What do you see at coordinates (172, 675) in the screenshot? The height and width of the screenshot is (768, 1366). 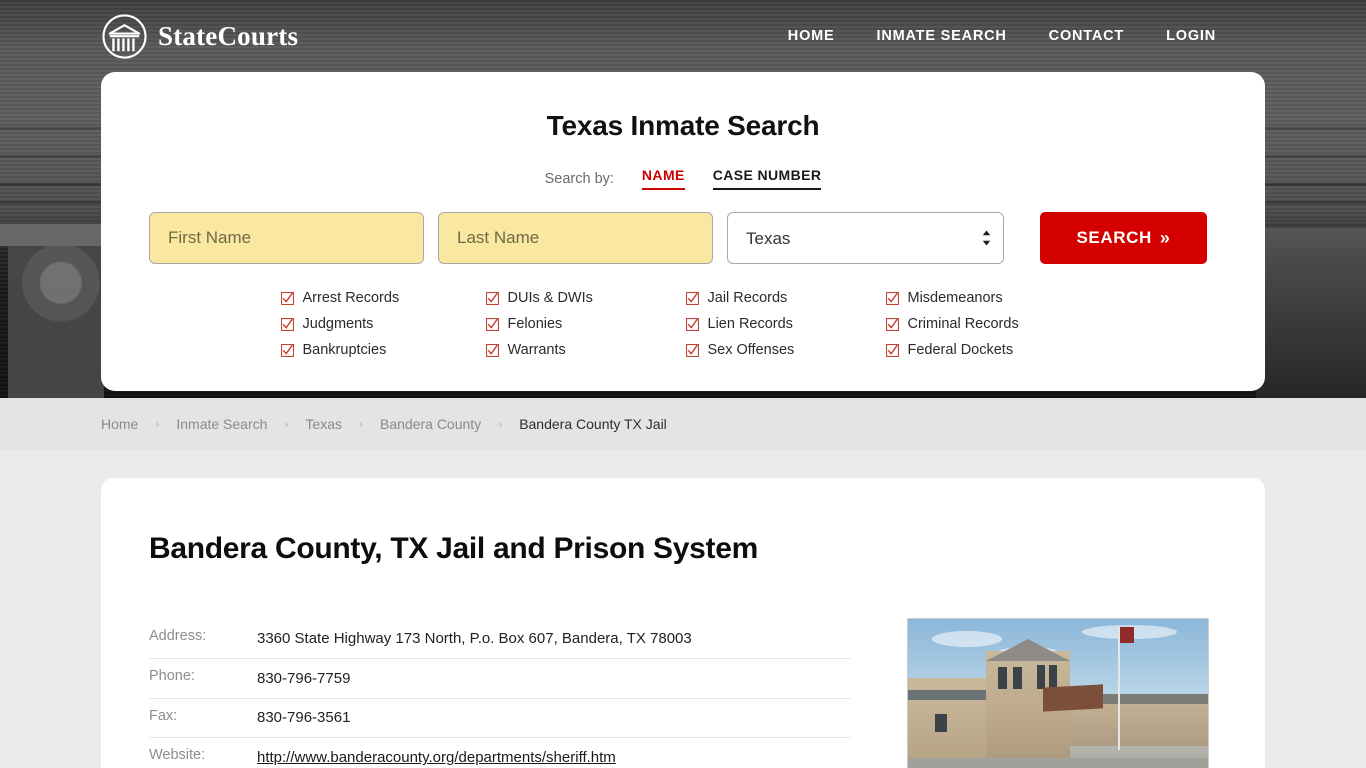 I see `detail-label-phone: Phone:` at bounding box center [172, 675].